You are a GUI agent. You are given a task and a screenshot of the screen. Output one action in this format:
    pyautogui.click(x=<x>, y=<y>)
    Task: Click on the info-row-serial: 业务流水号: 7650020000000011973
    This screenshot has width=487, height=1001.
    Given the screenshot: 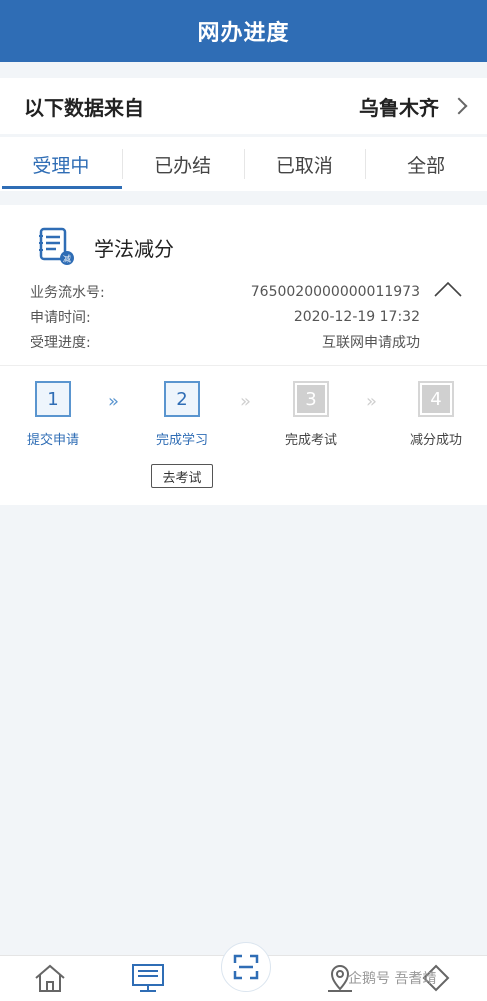 What is the action you would take?
    pyautogui.click(x=225, y=291)
    